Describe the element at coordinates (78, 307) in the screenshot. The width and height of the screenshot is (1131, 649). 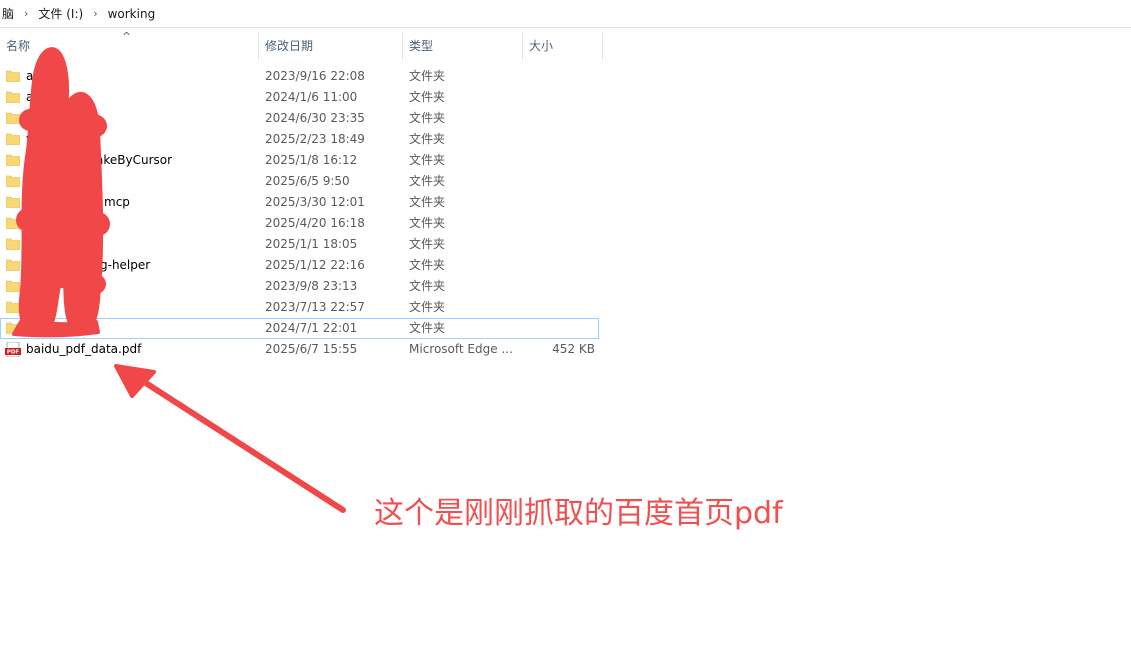
I see `file-name: di-` at that location.